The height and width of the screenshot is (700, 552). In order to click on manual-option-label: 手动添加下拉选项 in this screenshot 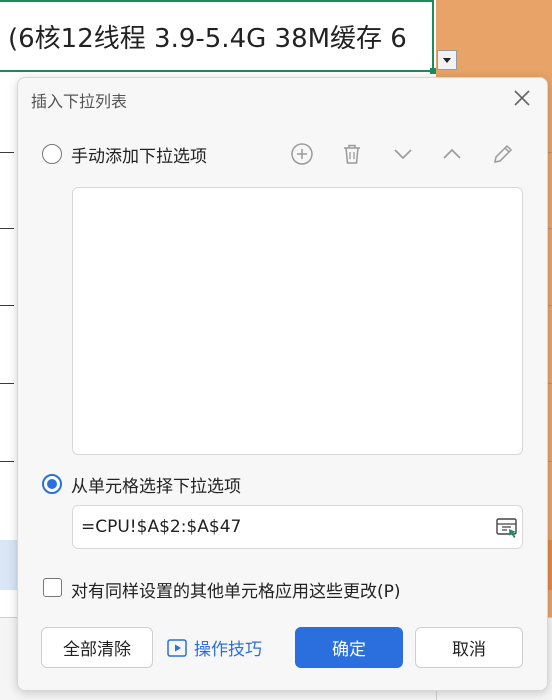, I will do `click(139, 154)`.